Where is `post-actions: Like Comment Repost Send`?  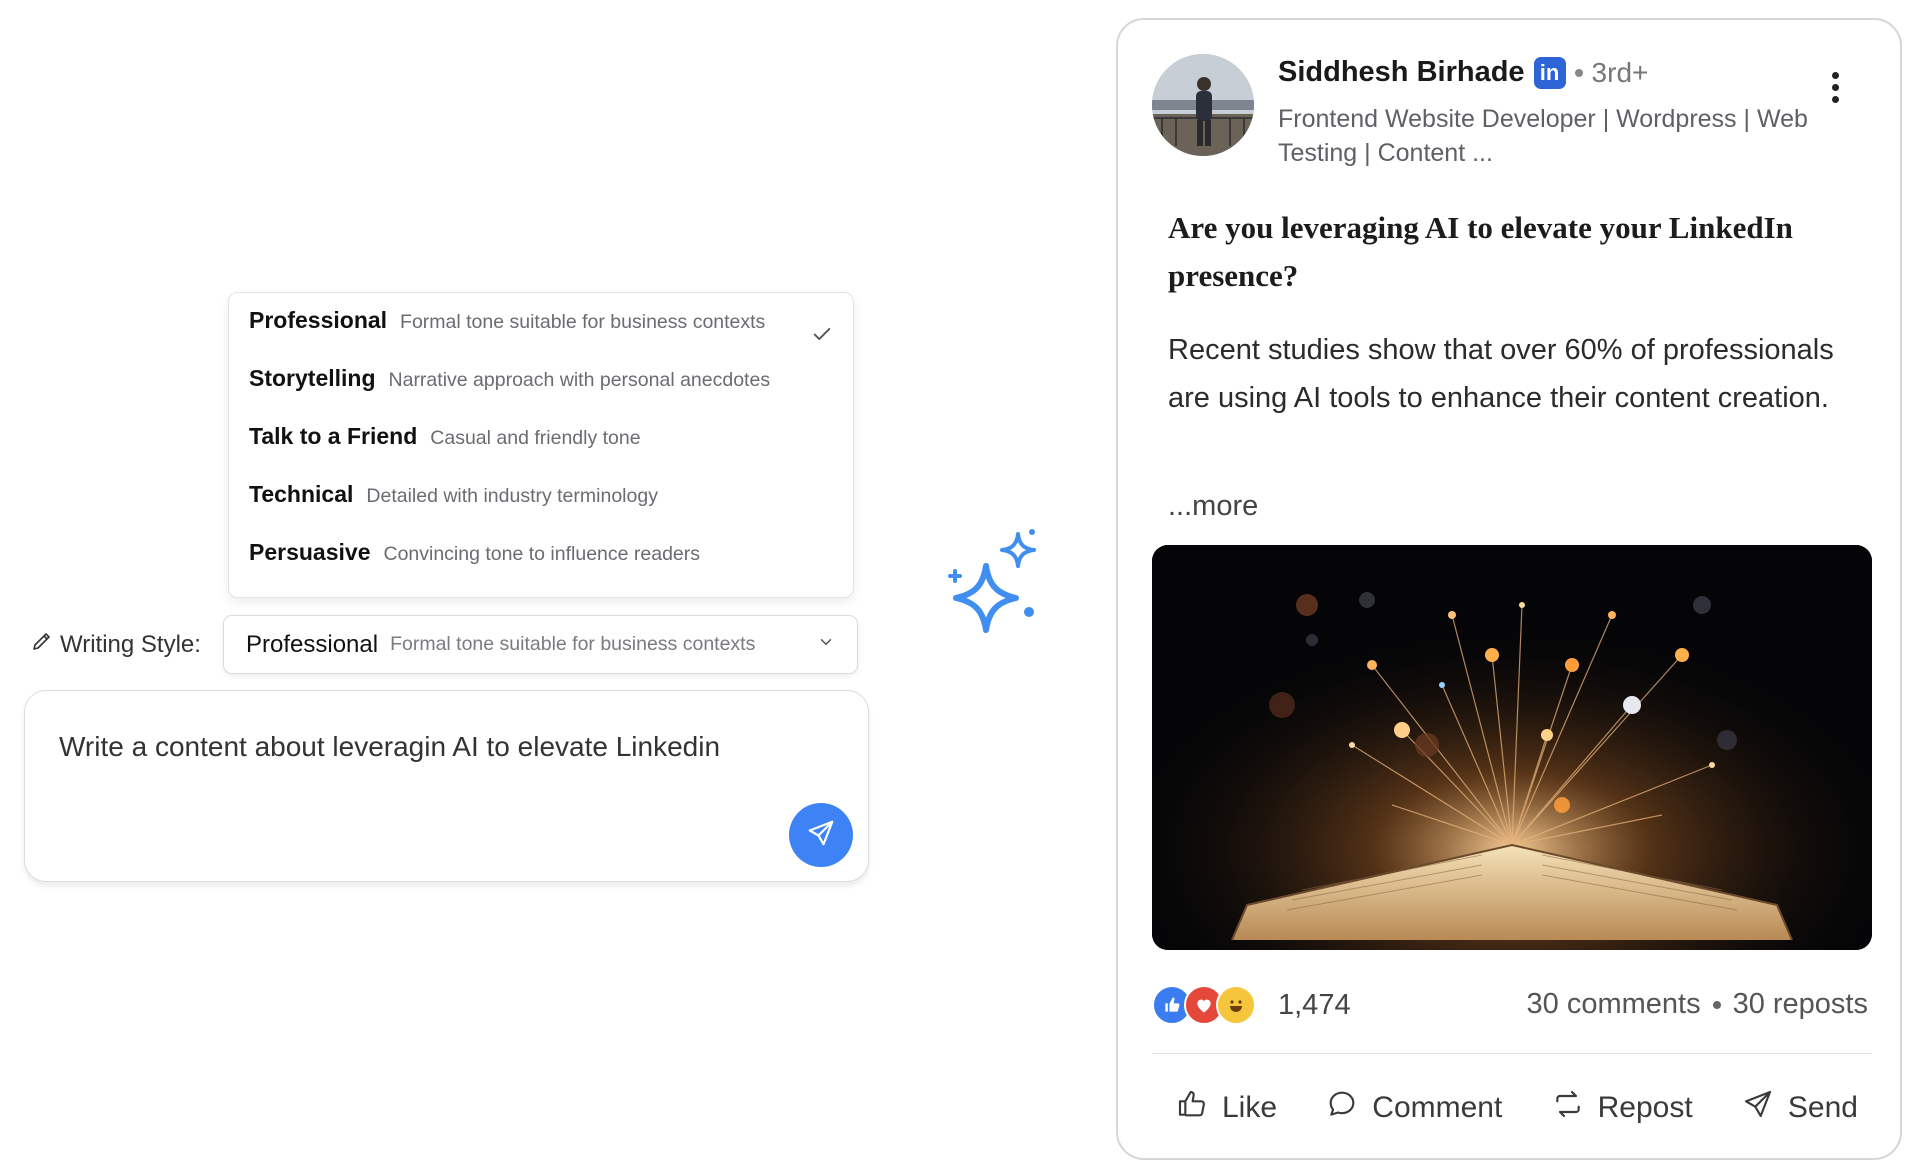 post-actions: Like Comment Repost Send is located at coordinates (1512, 1108).